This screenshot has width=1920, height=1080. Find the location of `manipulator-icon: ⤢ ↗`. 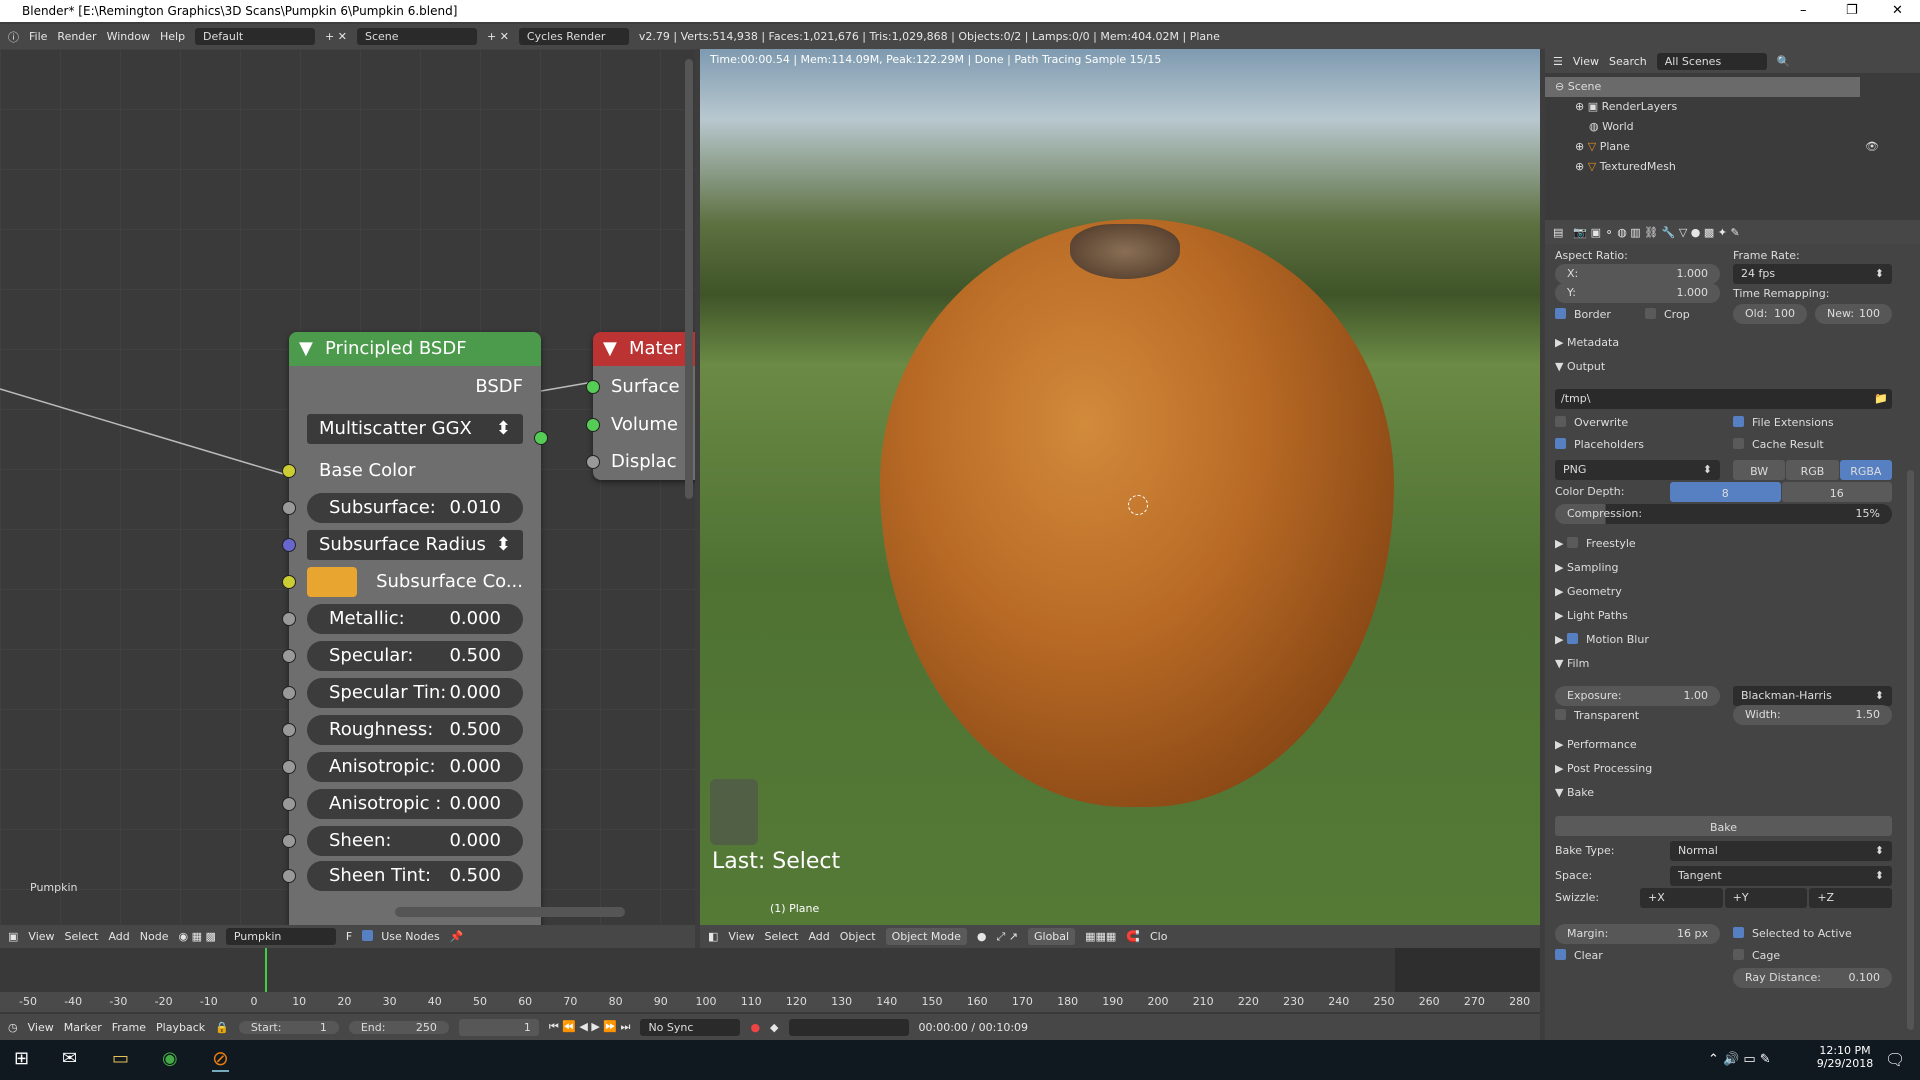

manipulator-icon: ⤢ ↗ is located at coordinates (1007, 937).